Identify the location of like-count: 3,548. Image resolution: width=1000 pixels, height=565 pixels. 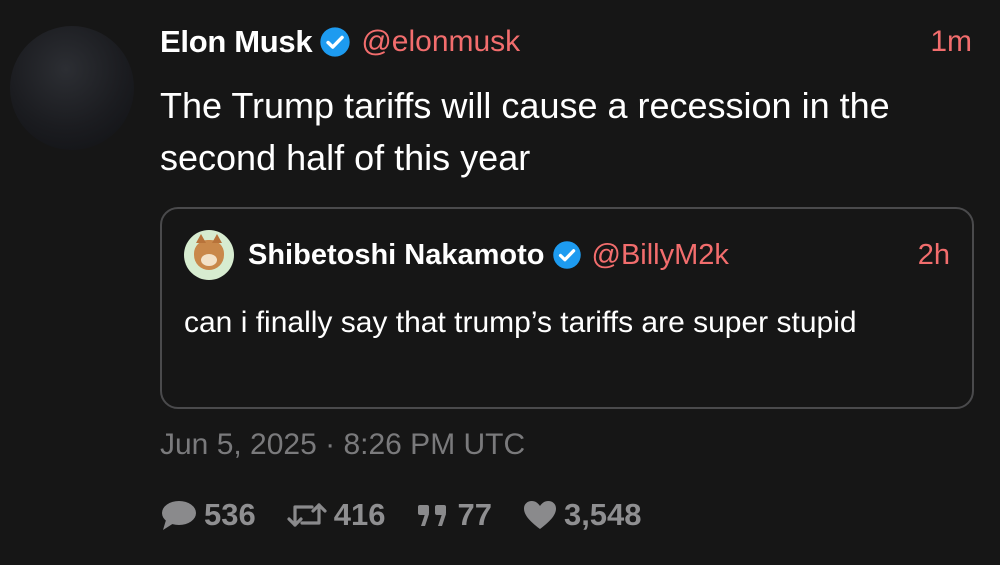
(602, 514).